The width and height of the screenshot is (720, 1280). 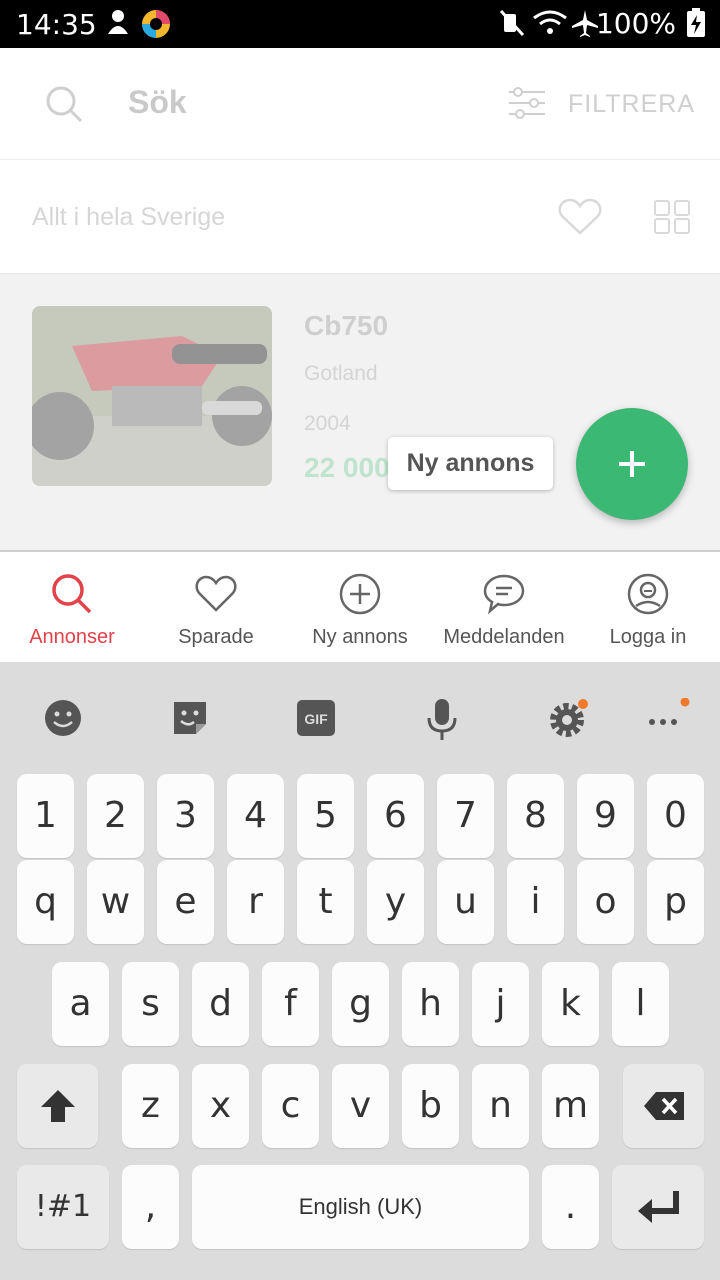 I want to click on save-search-heart-icon, so click(x=580, y=219).